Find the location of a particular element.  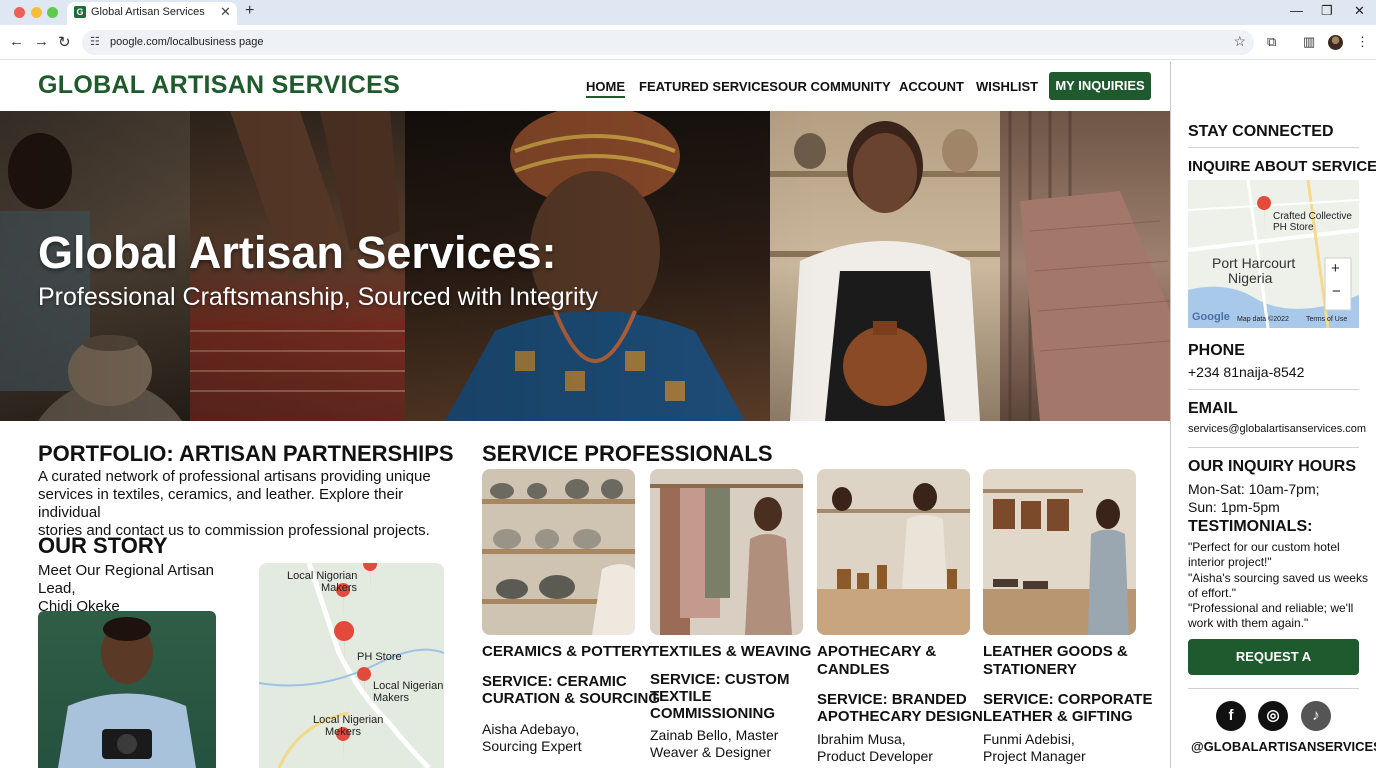

artisan-lead-photo is located at coordinates (127, 689).